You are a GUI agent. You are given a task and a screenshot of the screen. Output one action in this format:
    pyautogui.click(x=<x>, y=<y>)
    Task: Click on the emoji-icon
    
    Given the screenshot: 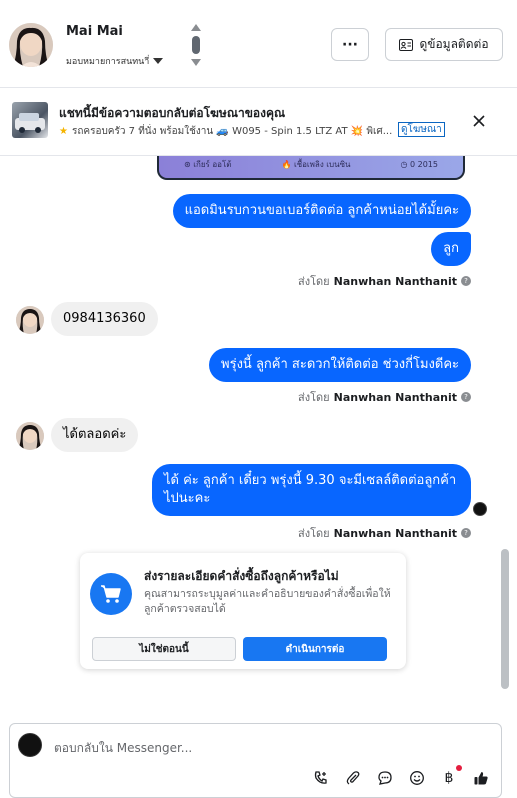 What is the action you would take?
    pyautogui.click(x=417, y=778)
    